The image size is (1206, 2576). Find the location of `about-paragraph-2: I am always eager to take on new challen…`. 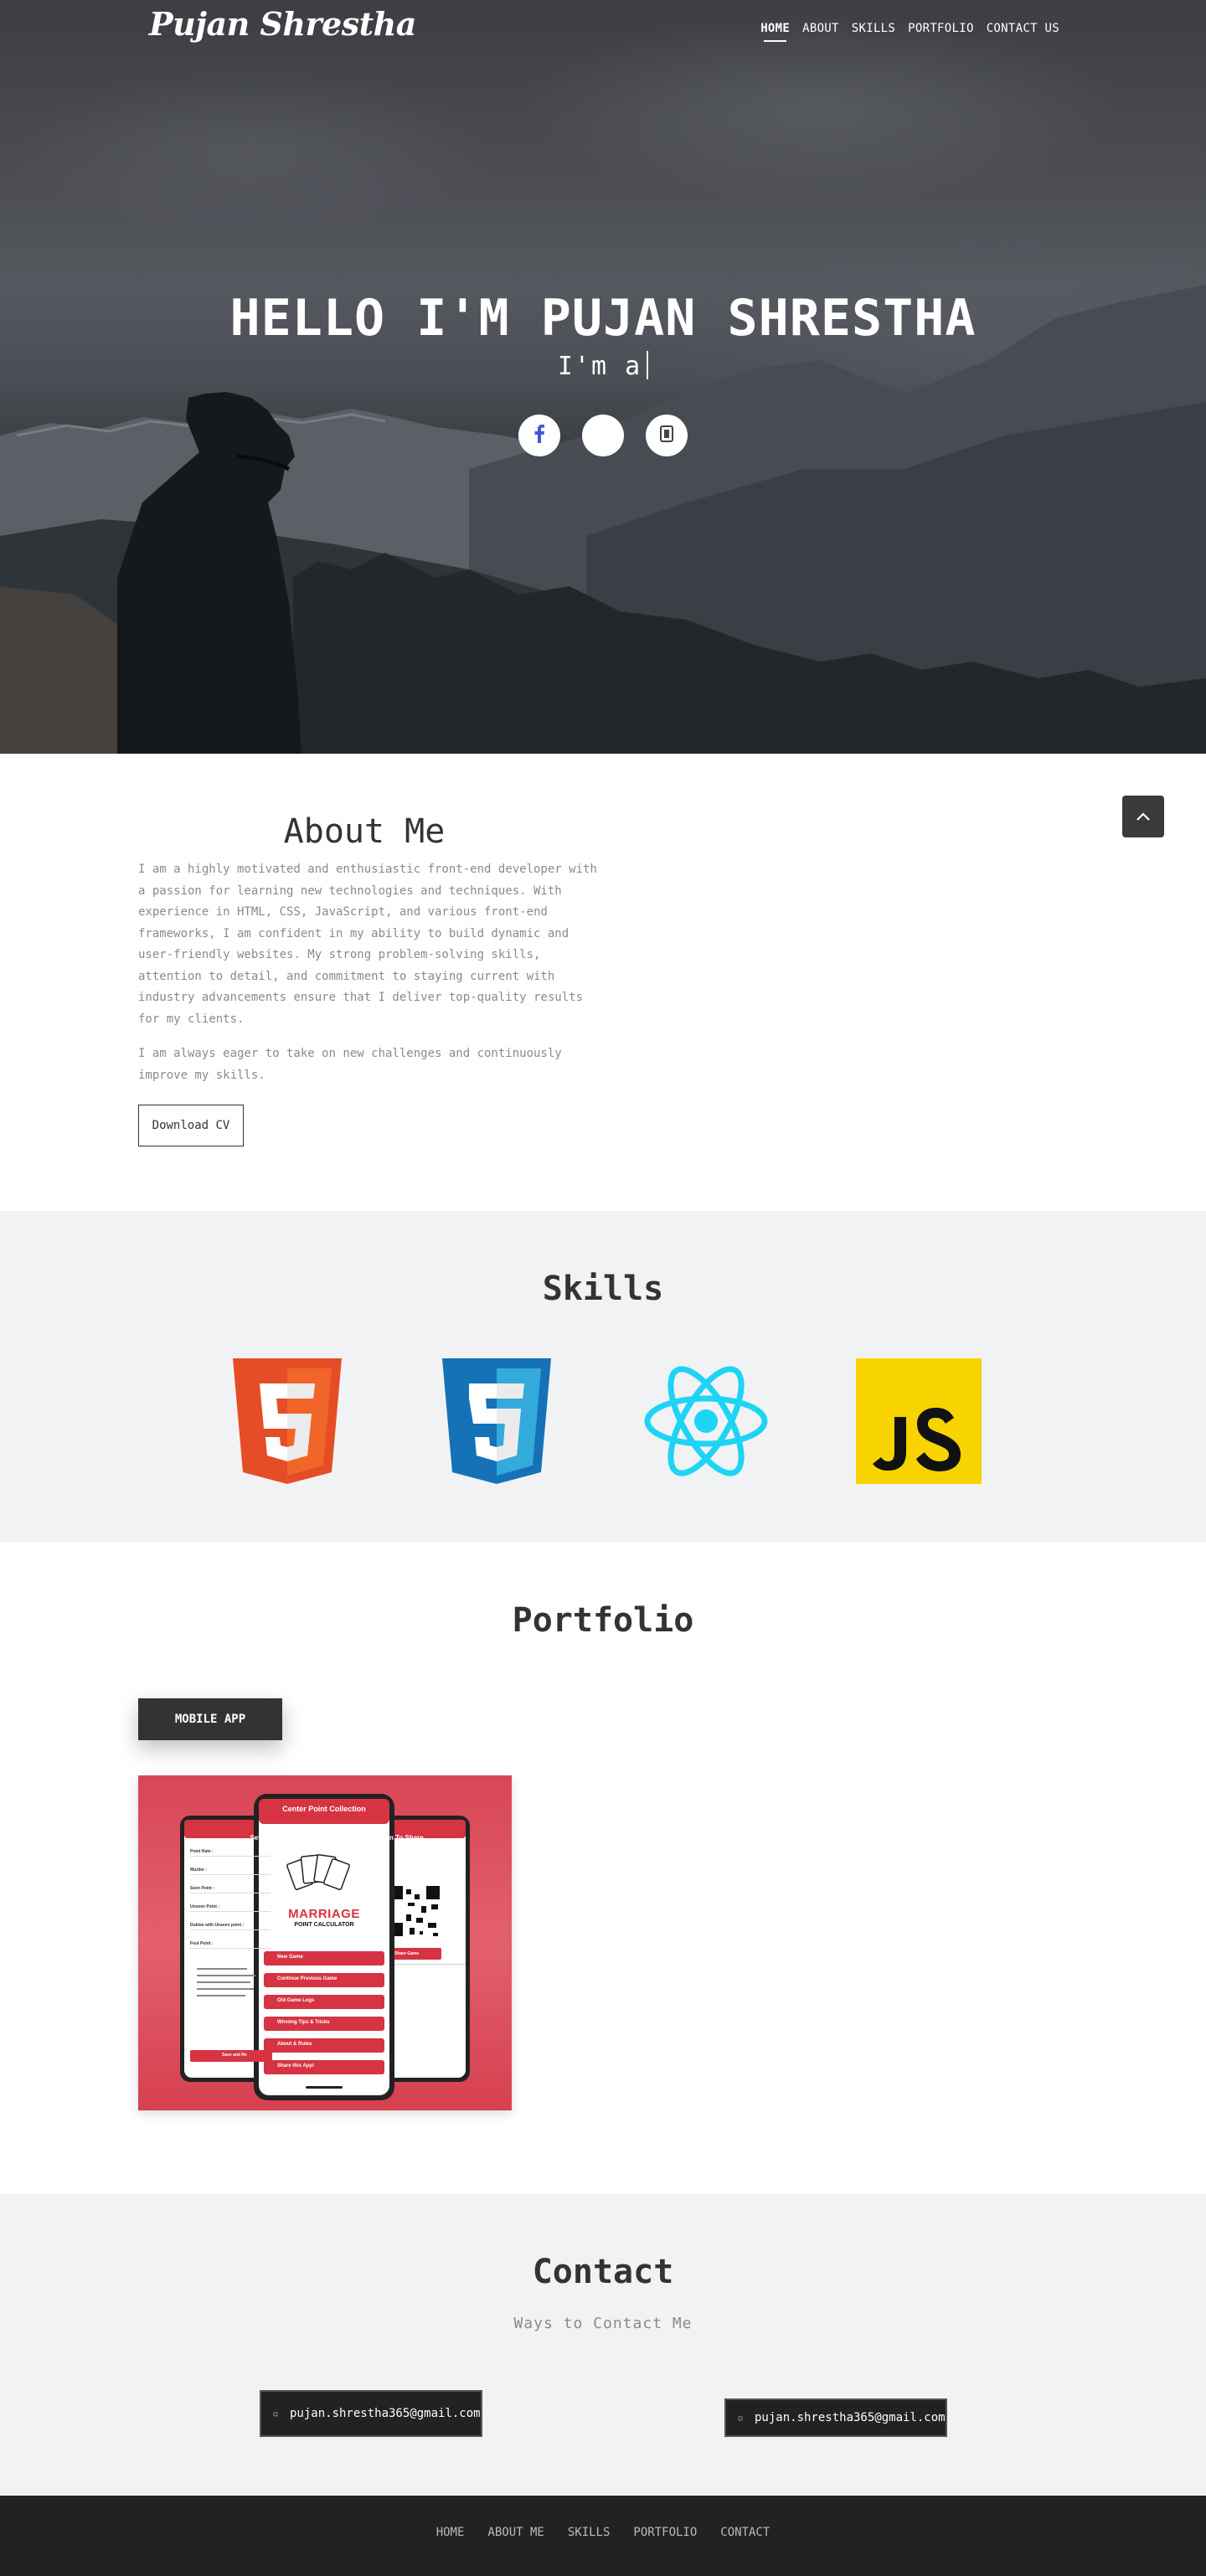

about-paragraph-2: I am always eager to take on new challen… is located at coordinates (350, 1064).